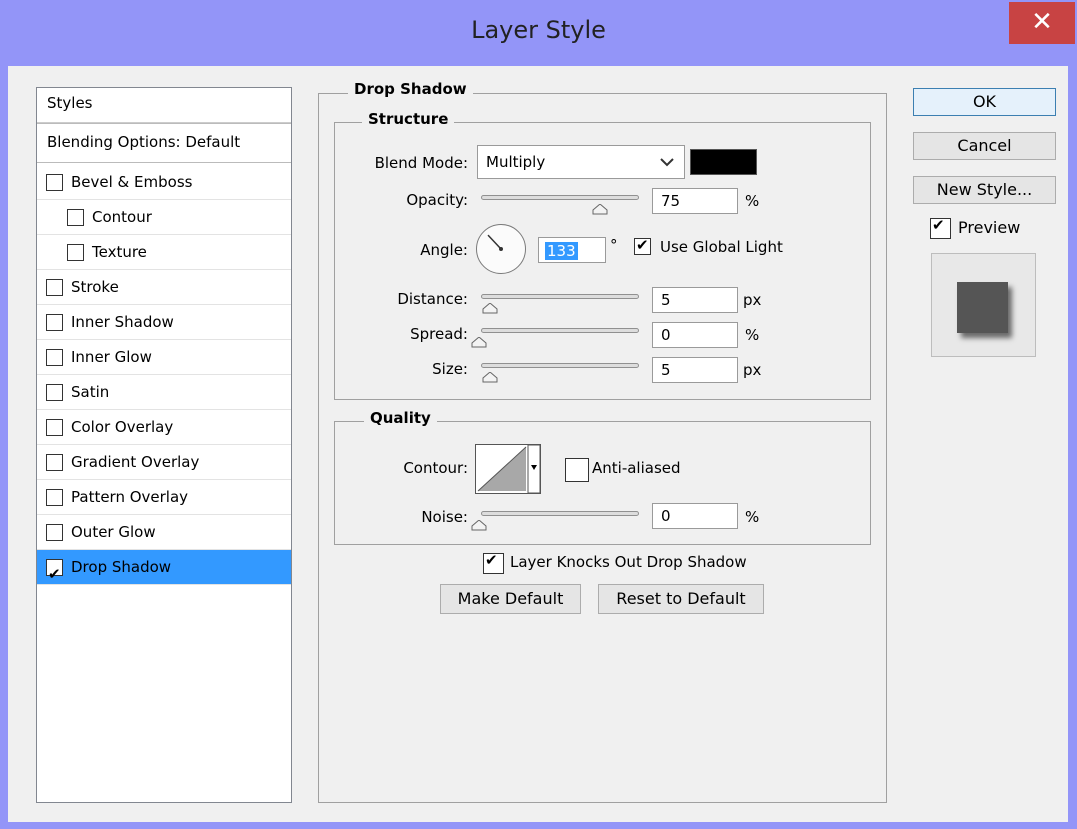 The image size is (1077, 829). What do you see at coordinates (479, 524) in the screenshot?
I see `noise-slider-handle` at bounding box center [479, 524].